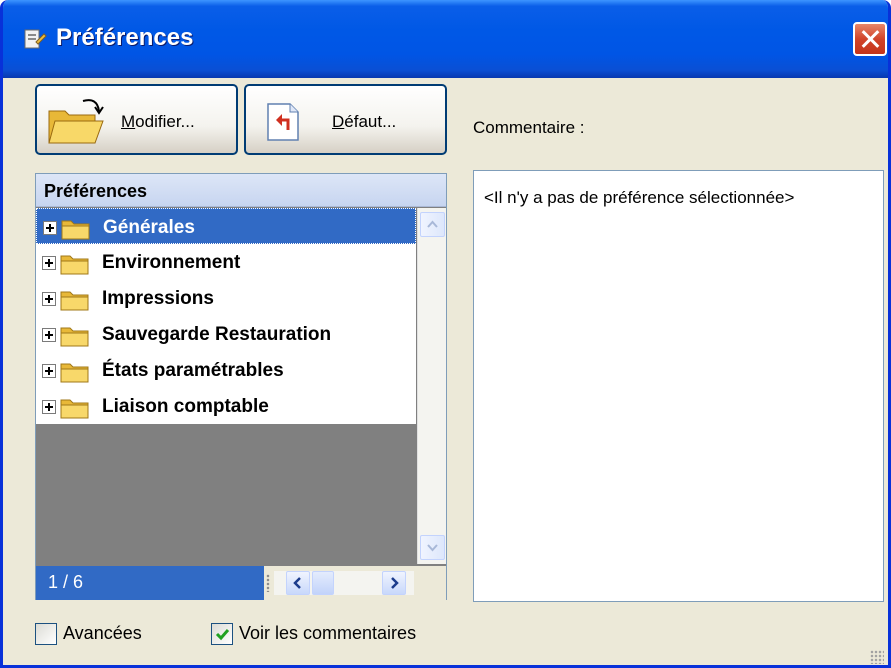  I want to click on tree-item-label: Générales, so click(149, 227).